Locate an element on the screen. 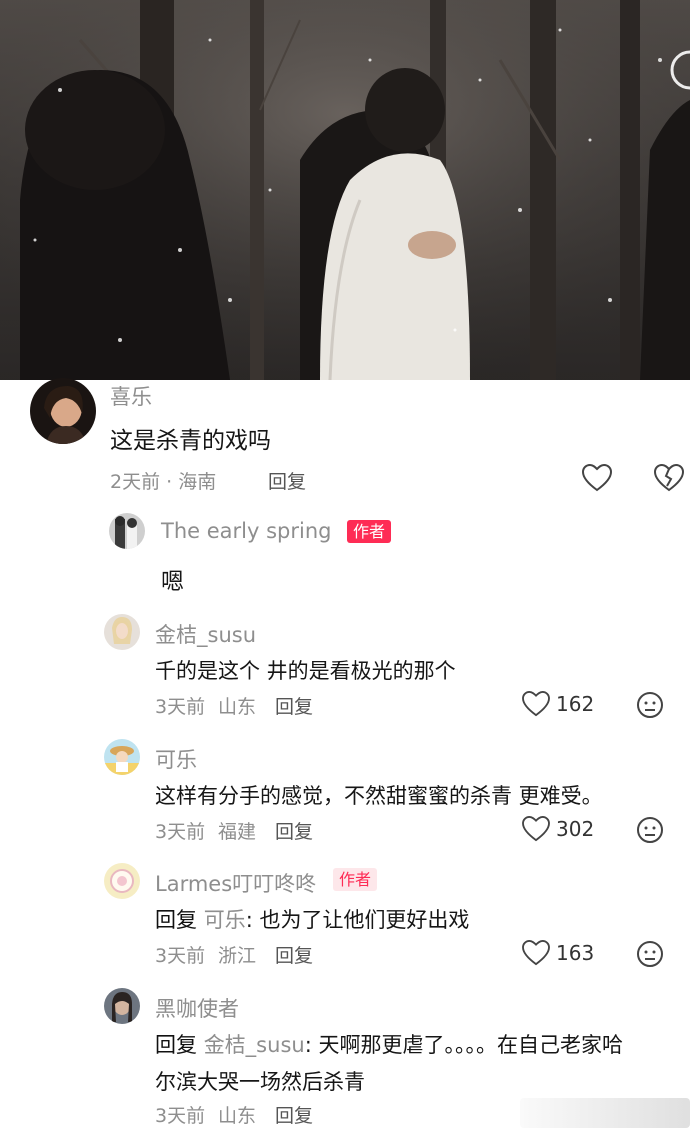  reply-text: 这样有分手的感觉，不然甜蜜蜜的杀青 更难受。 is located at coordinates (379, 796).